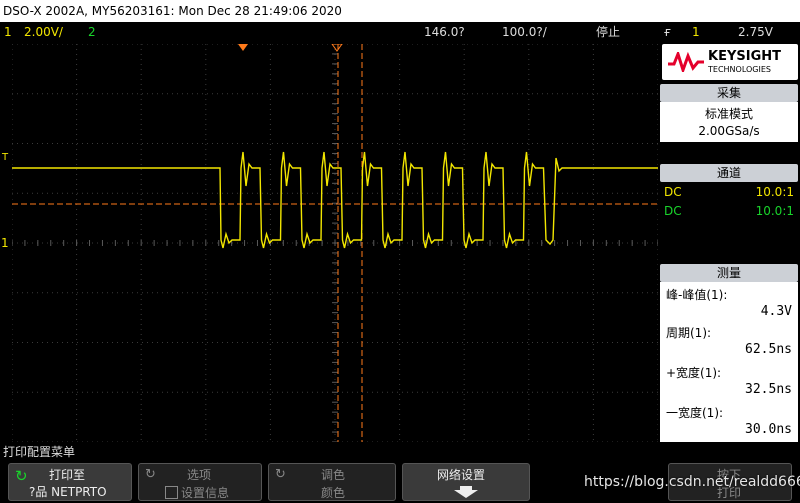  Describe the element at coordinates (461, 32) in the screenshot. I see `delay-unit: ?` at that location.